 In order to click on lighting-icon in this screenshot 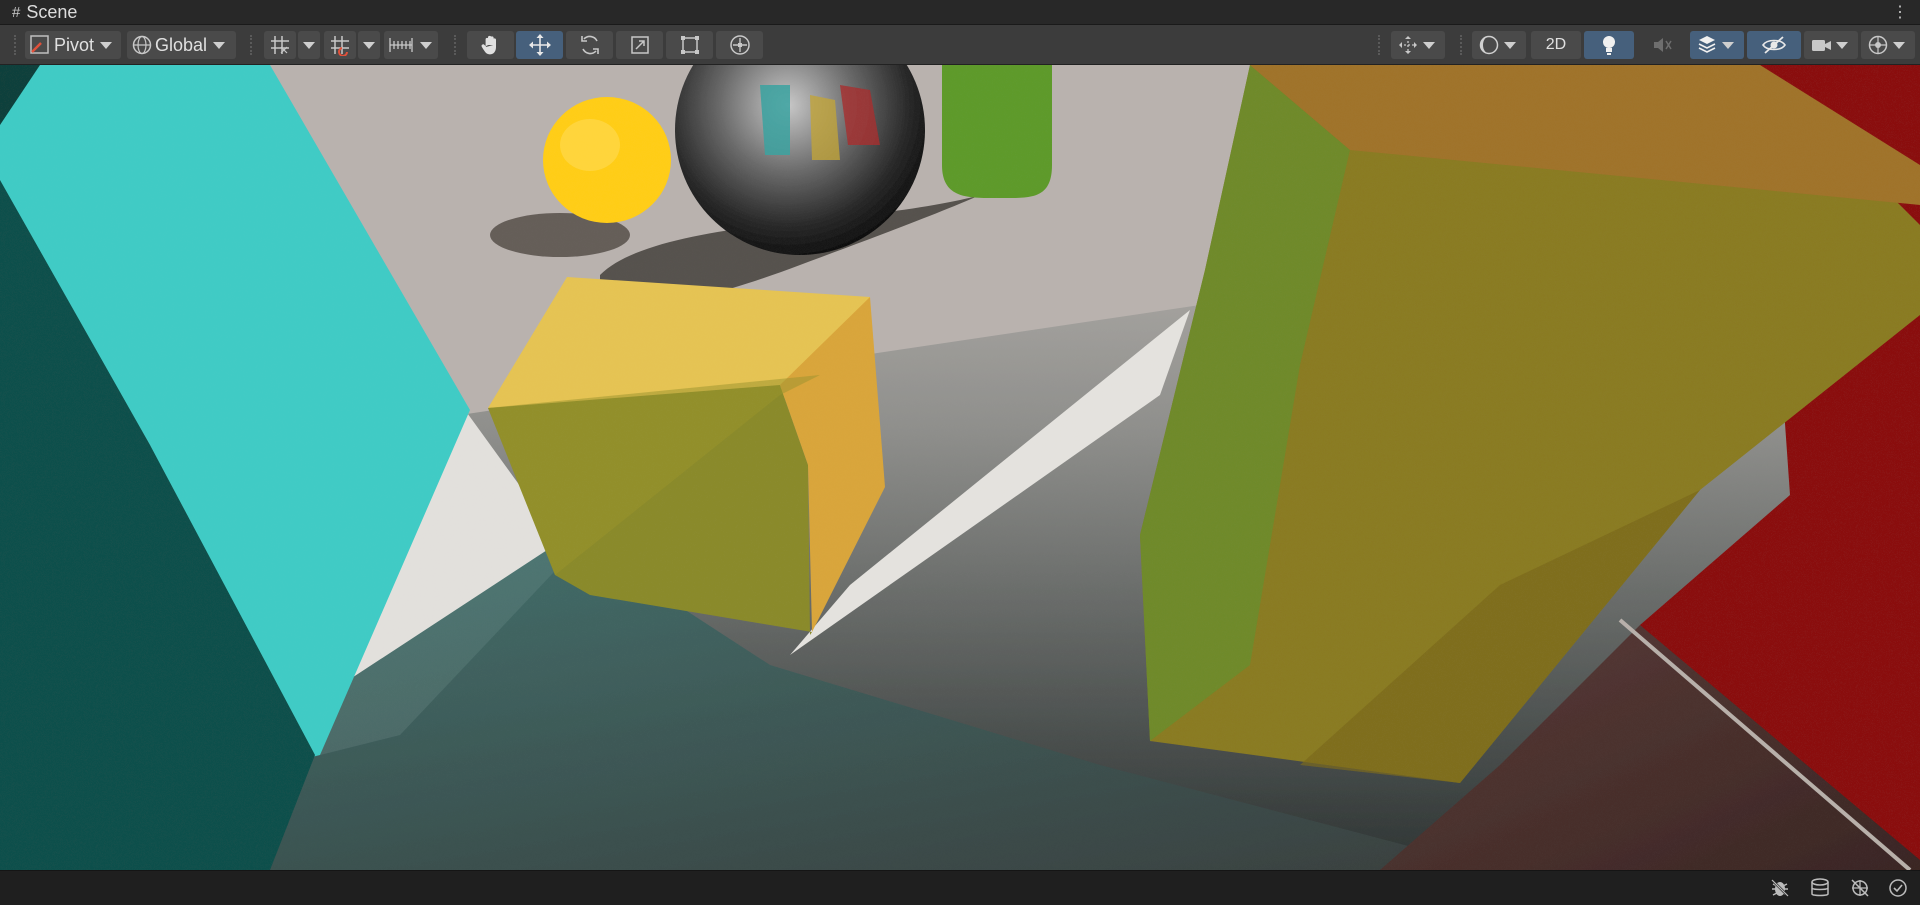, I will do `click(1609, 45)`.